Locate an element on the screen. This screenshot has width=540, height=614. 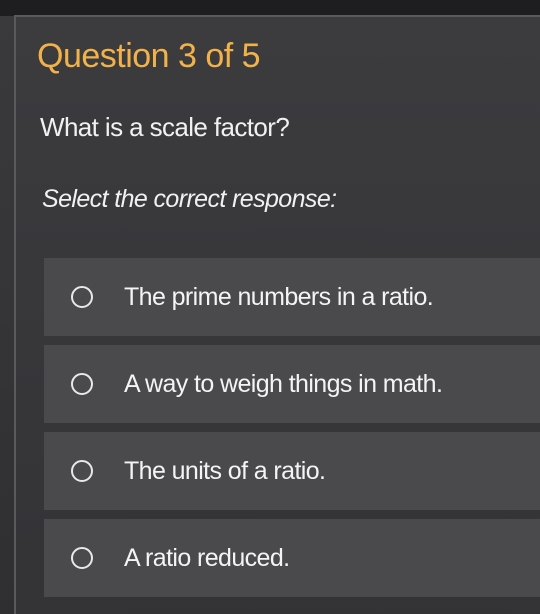
question-text: What is a scale factor? is located at coordinates (165, 127).